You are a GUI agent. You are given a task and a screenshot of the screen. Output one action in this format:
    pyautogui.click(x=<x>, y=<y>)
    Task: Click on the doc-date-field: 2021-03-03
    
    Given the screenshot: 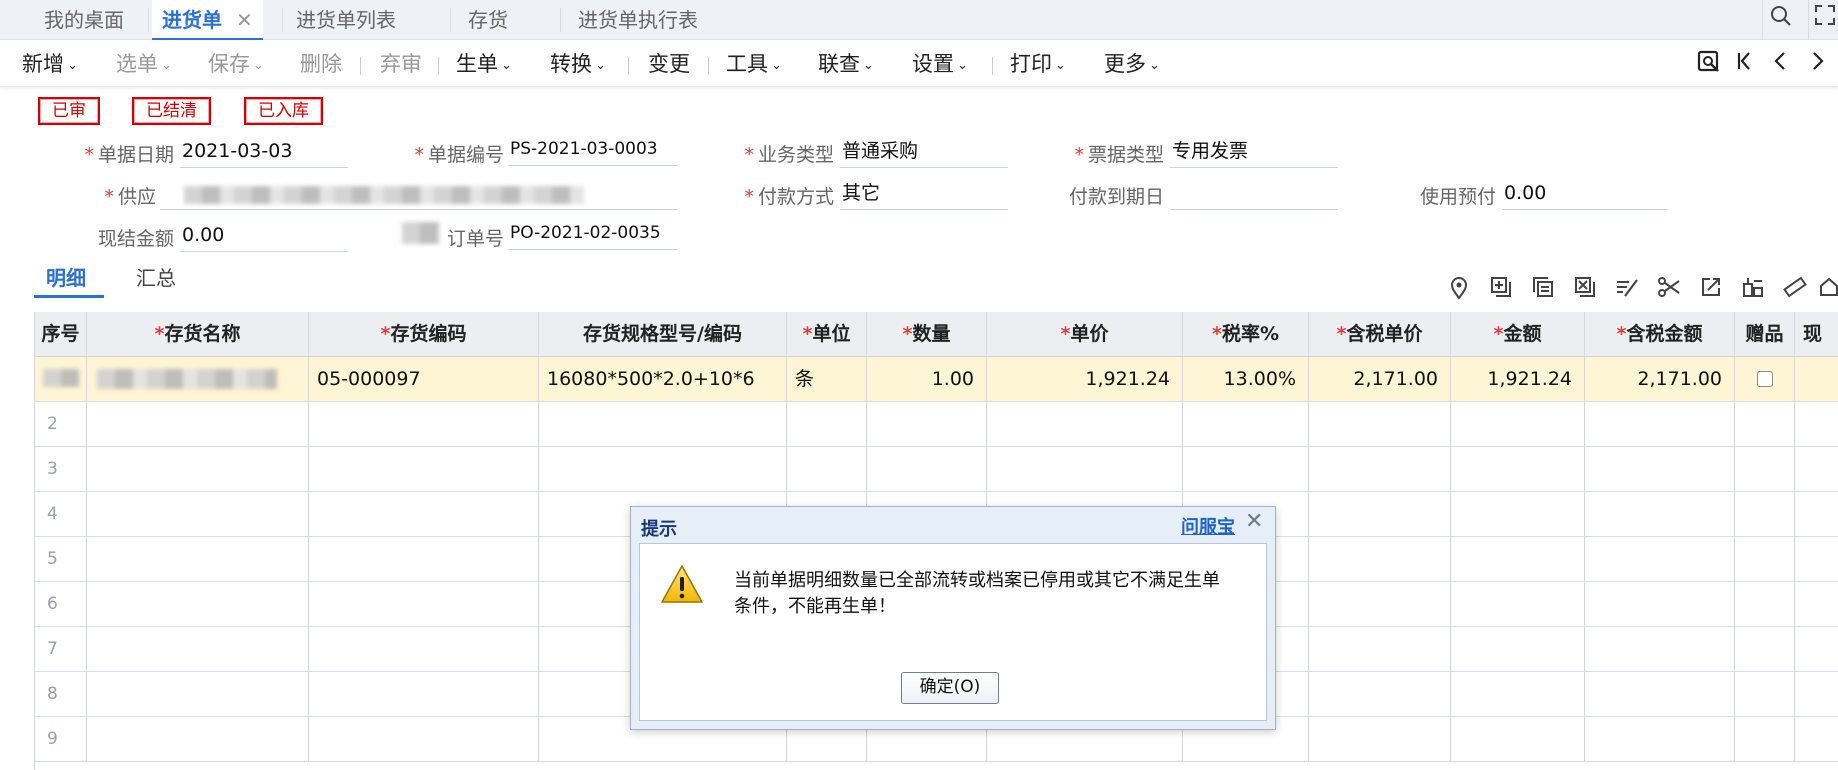 What is the action you would take?
    pyautogui.click(x=264, y=151)
    